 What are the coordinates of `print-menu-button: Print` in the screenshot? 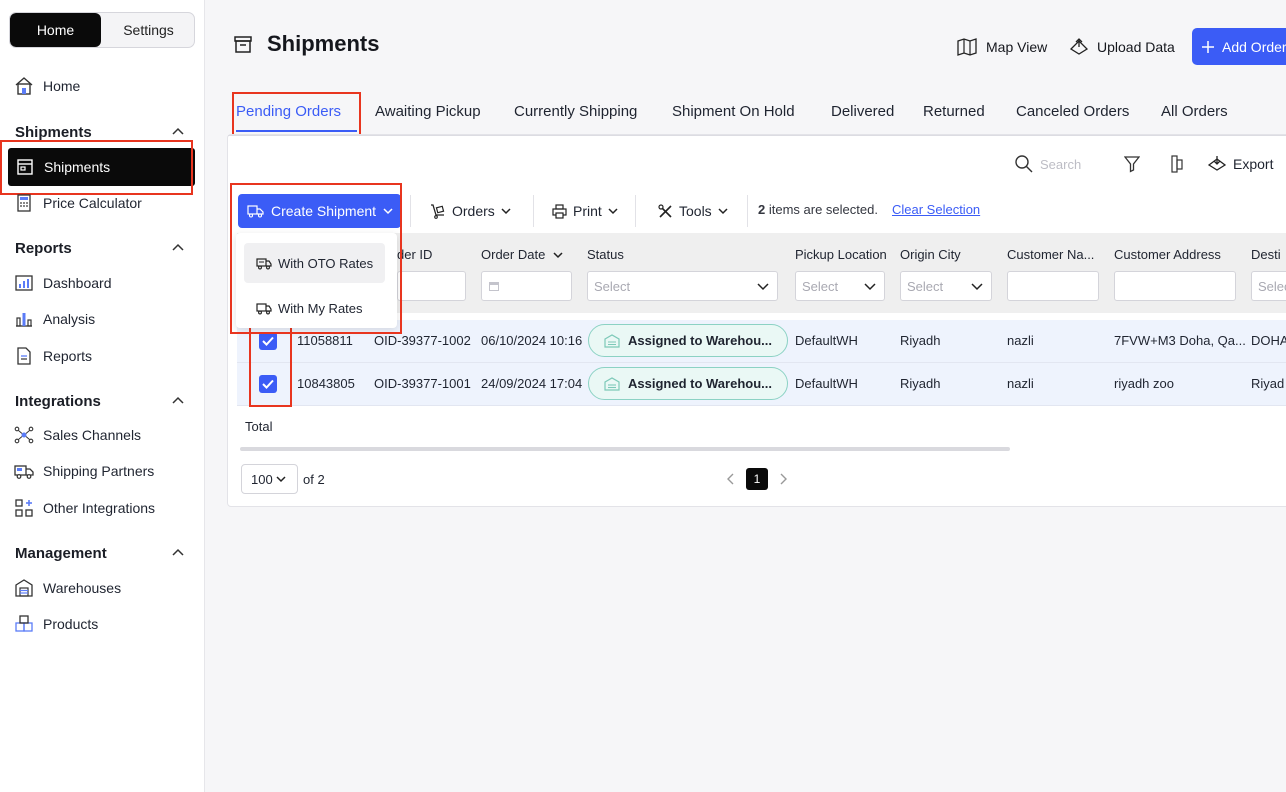 It's located at (585, 211).